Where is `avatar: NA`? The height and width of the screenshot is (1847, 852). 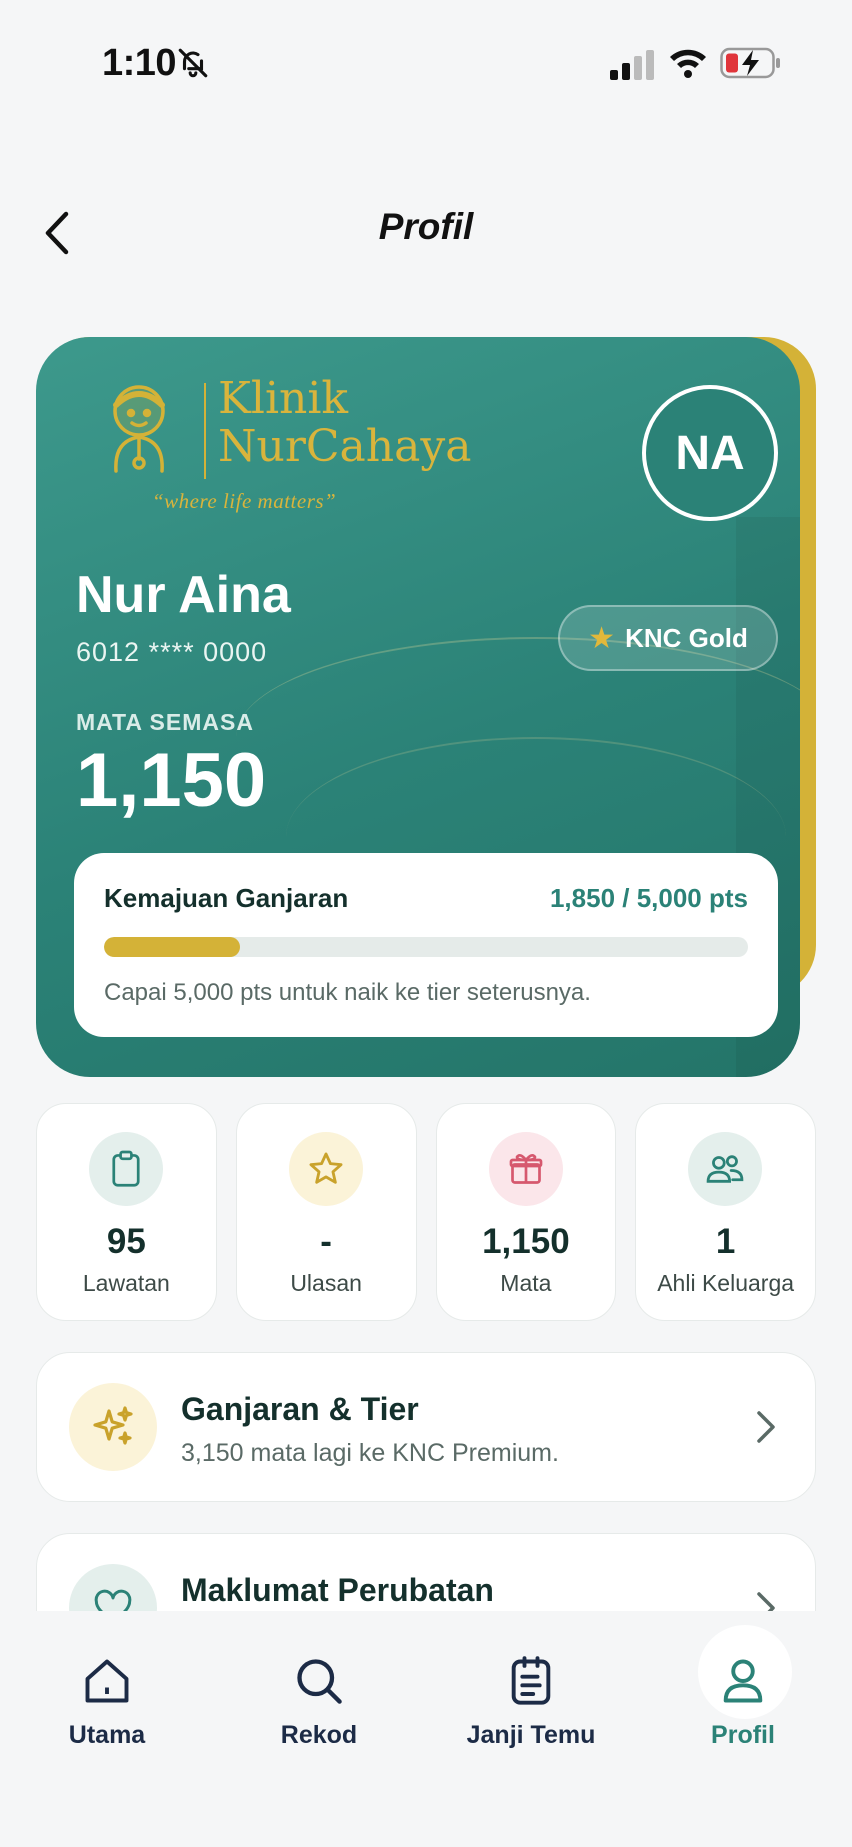
avatar: NA is located at coordinates (710, 453).